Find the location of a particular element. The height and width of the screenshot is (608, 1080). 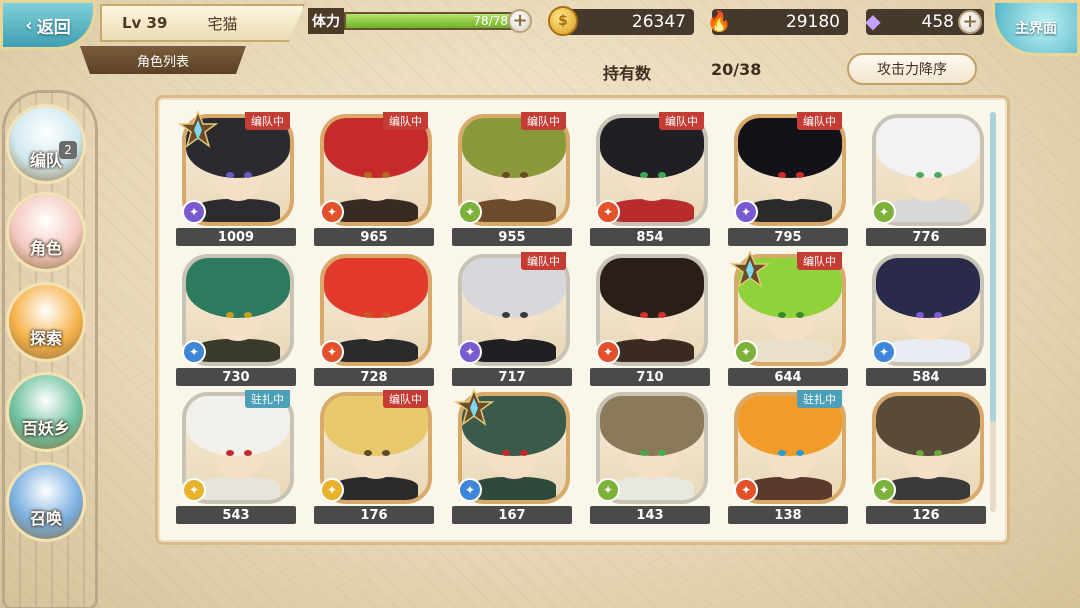

character-card: 编队中 ✦ 965 is located at coordinates (375, 179).